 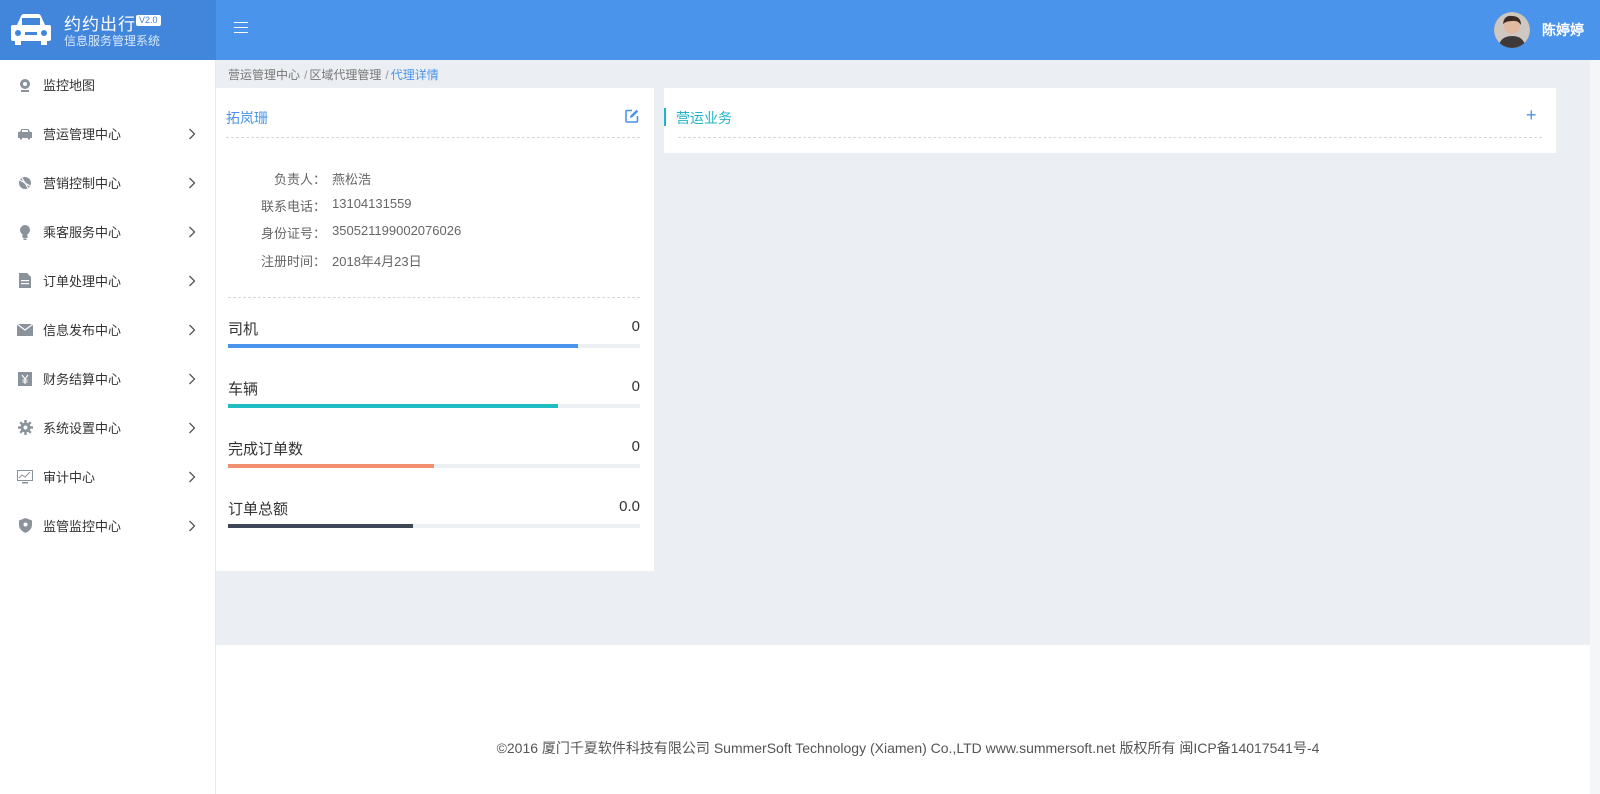 I want to click on version-badge: V2.0, so click(x=148, y=20).